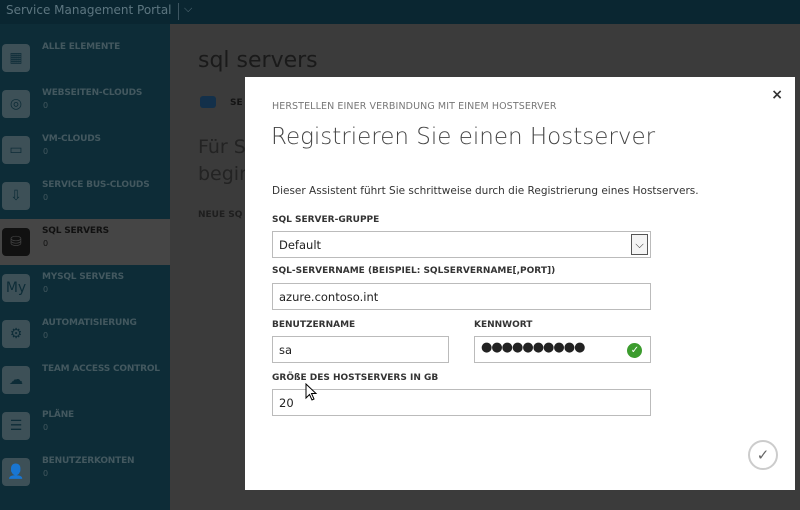 The height and width of the screenshot is (510, 800). Describe the element at coordinates (71, 139) in the screenshot. I see `sidebar-item-label: VM-CLOUDS` at that location.